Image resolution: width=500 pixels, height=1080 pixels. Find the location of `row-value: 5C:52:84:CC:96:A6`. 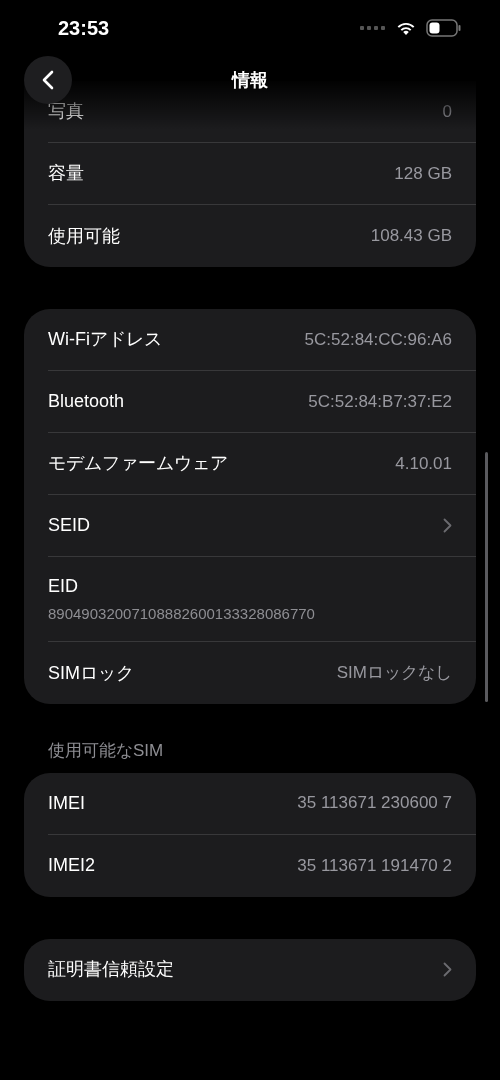

row-value: 5C:52:84:CC:96:A6 is located at coordinates (378, 339).